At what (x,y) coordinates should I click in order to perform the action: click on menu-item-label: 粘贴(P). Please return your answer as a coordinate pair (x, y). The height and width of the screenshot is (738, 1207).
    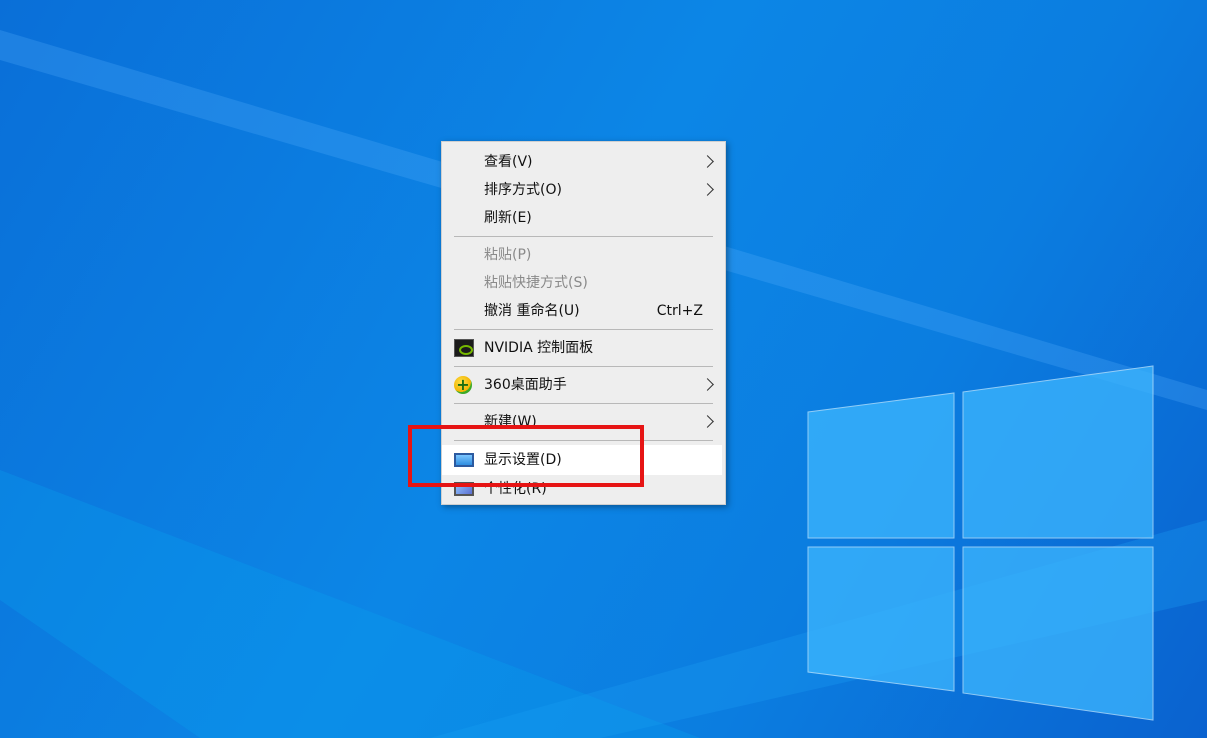
    Looking at the image, I should click on (508, 255).